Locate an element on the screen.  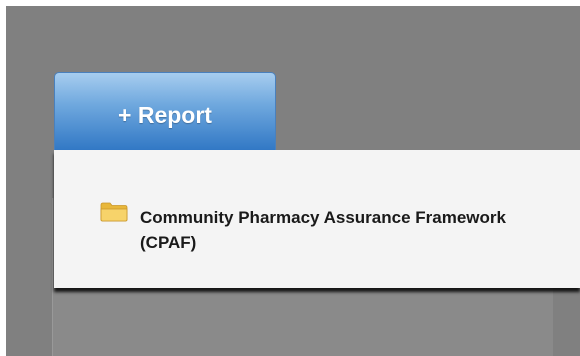
add-report-tab is located at coordinates (165, 112).